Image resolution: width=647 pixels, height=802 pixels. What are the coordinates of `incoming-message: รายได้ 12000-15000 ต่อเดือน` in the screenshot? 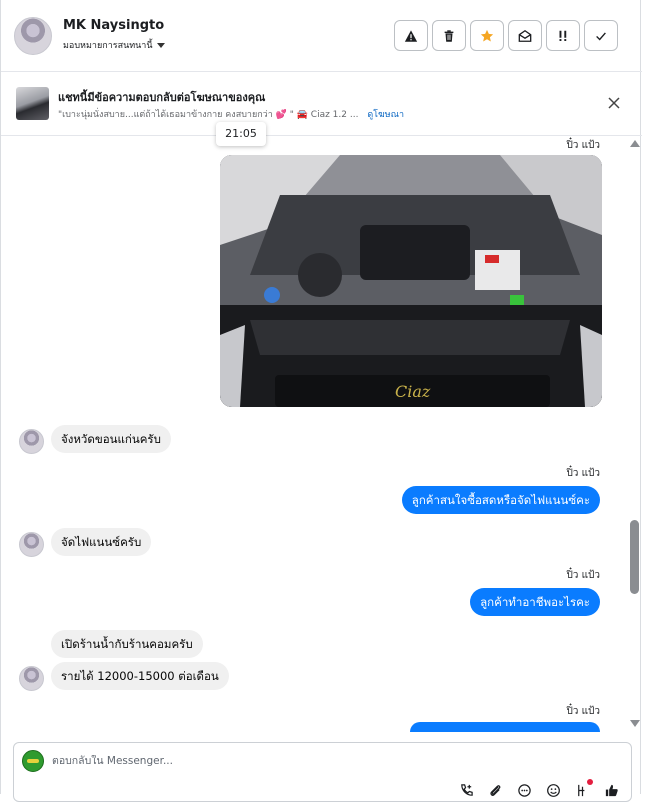 It's located at (140, 676).